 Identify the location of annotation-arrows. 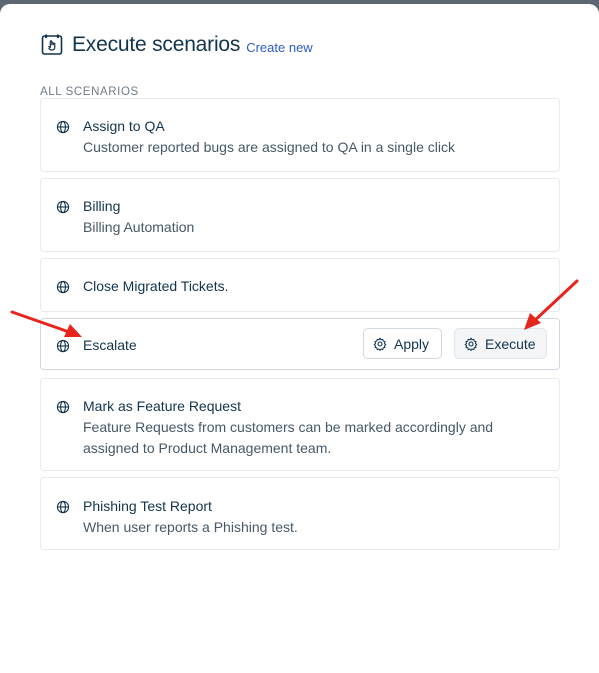
(294, 308).